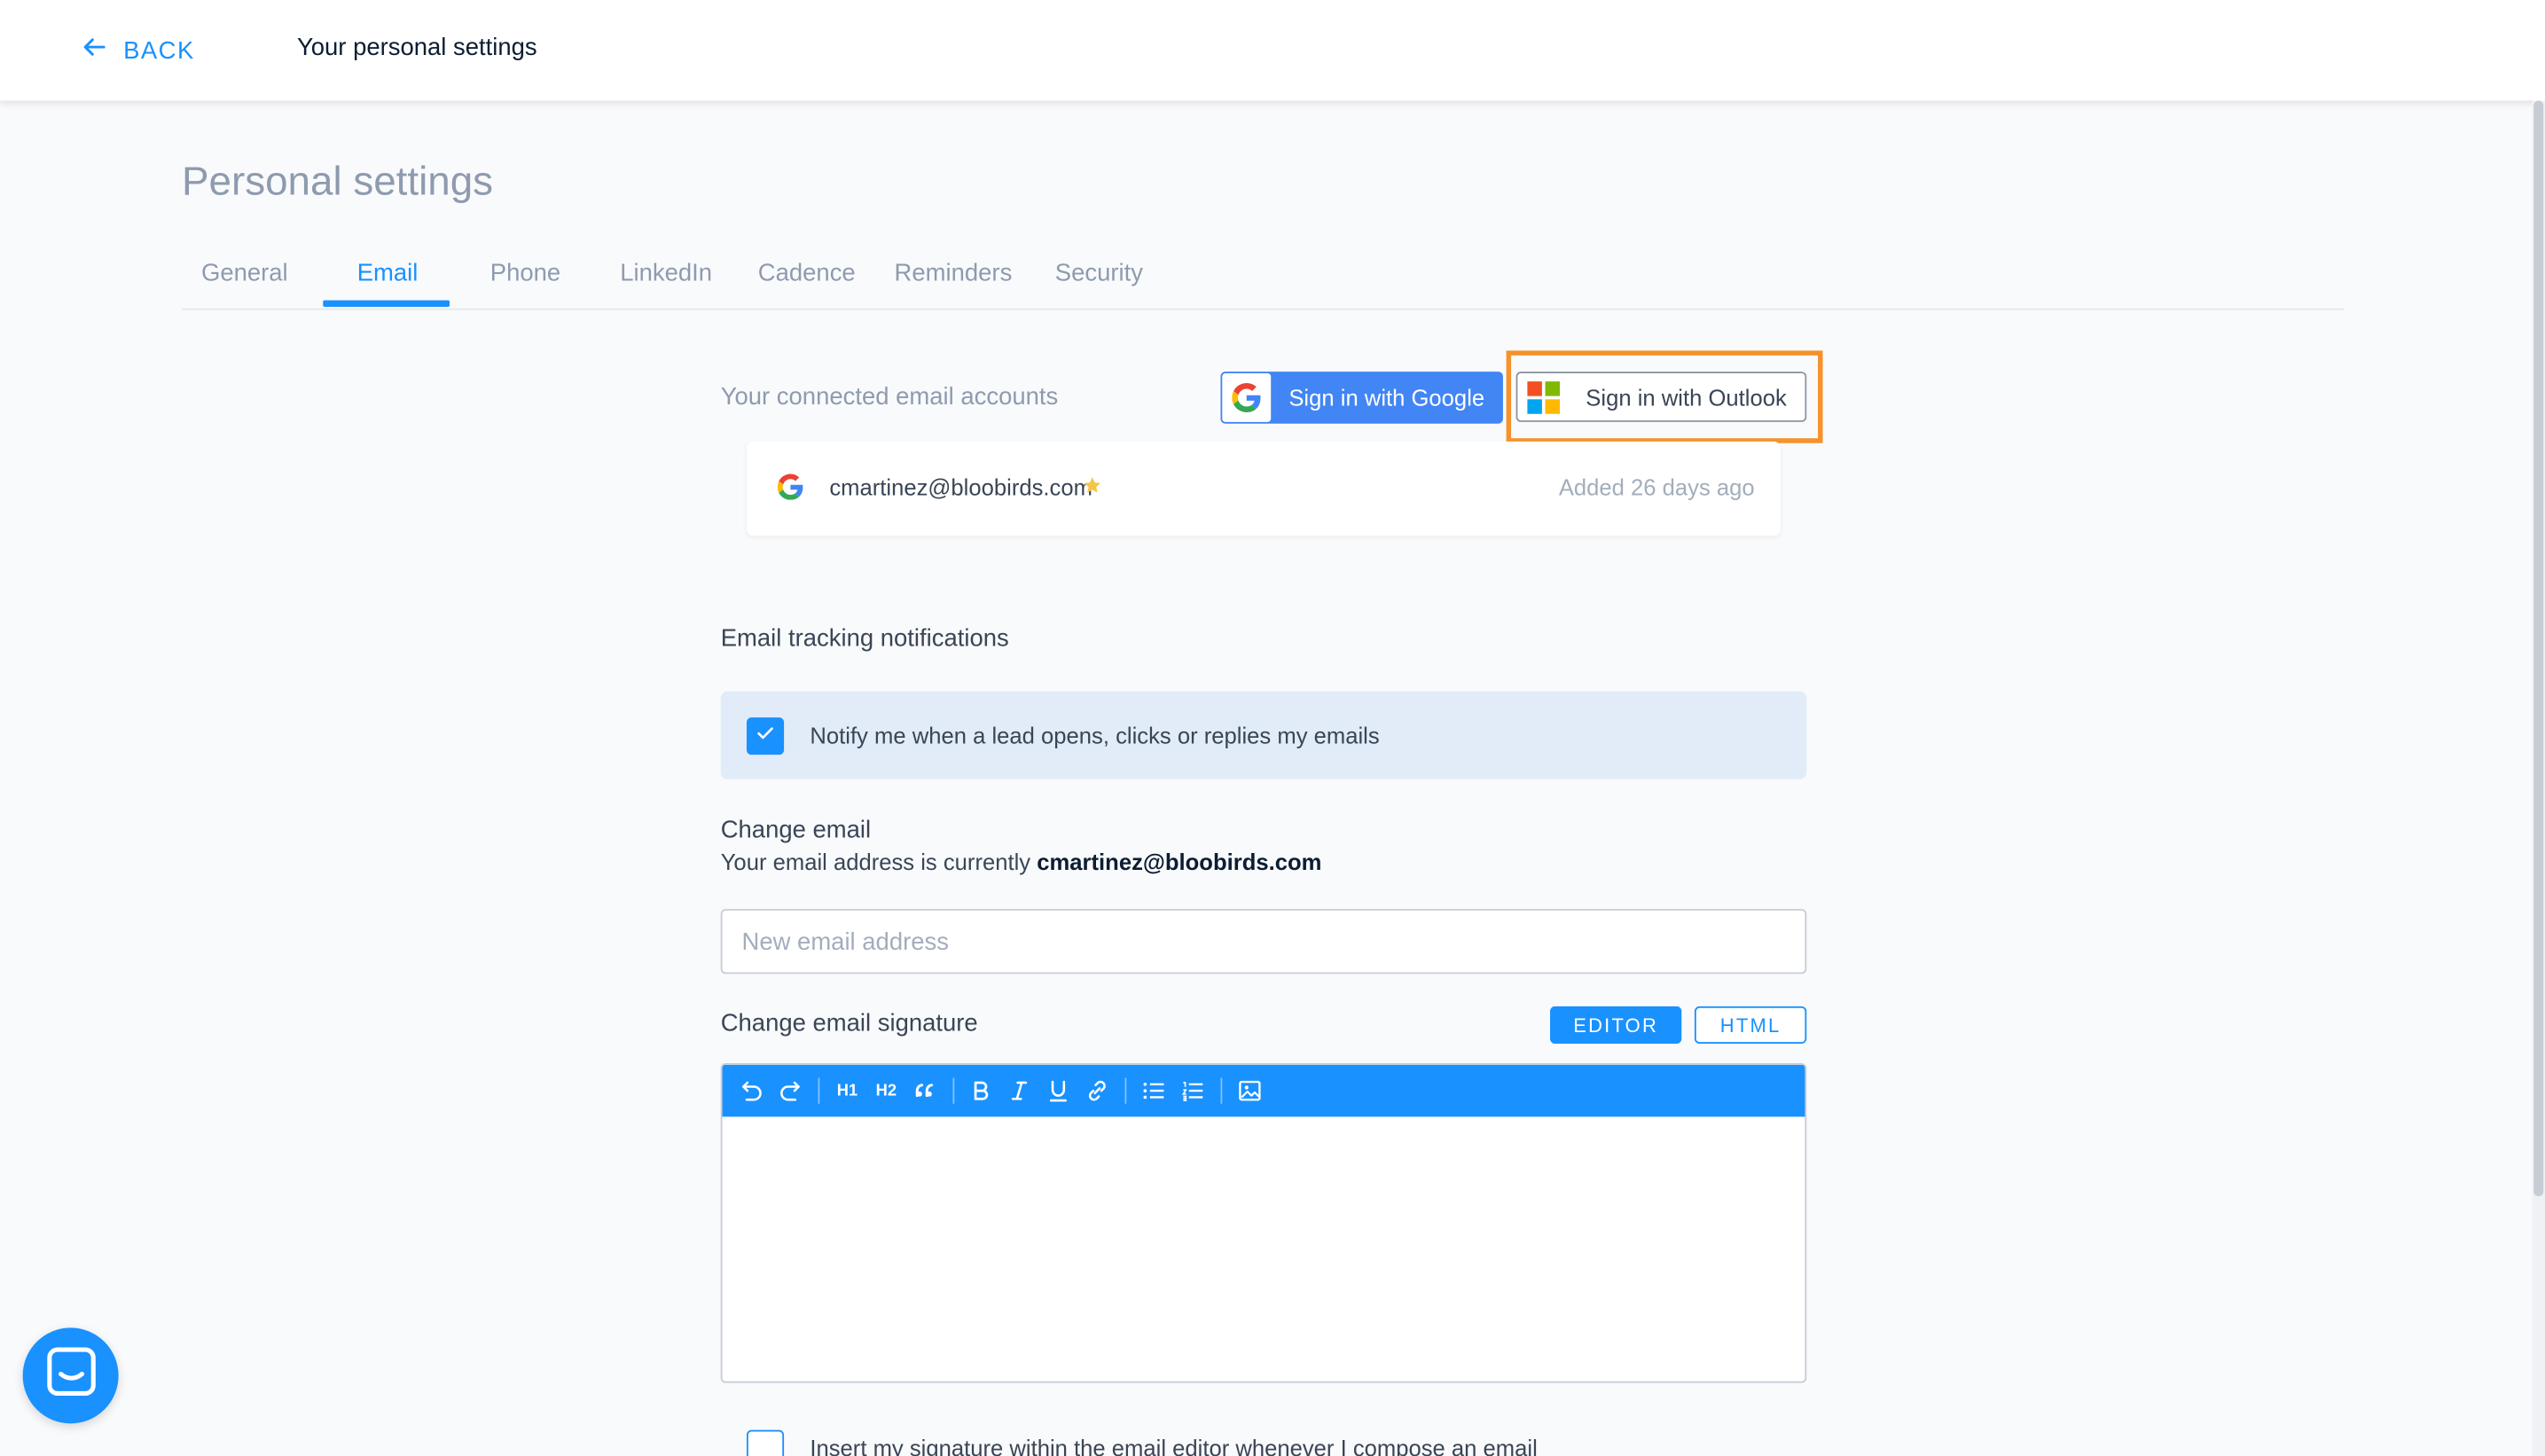 The width and height of the screenshot is (2545, 1456). Describe the element at coordinates (790, 1091) in the screenshot. I see `redo-icon` at that location.